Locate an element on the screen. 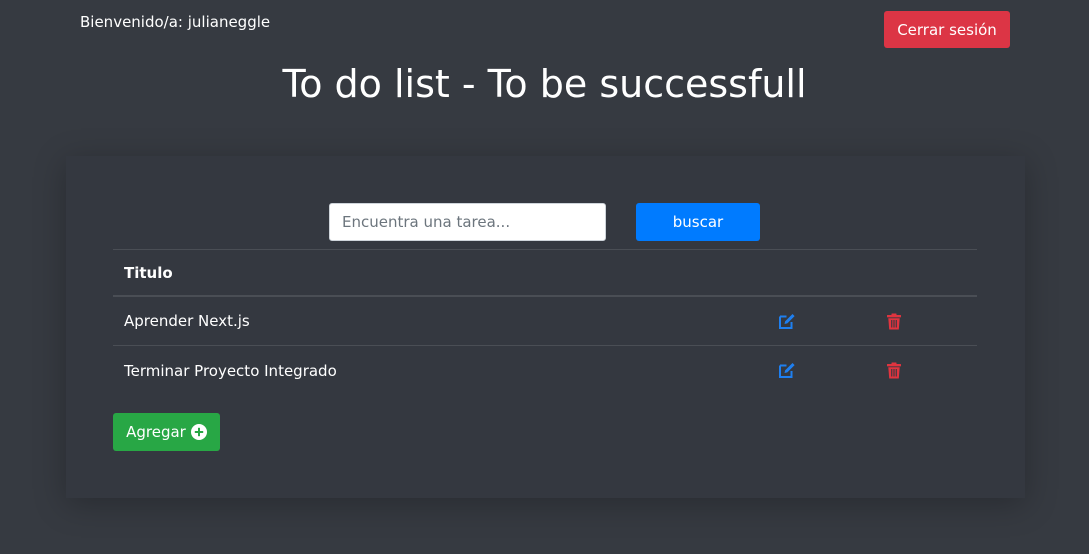 This screenshot has height=554, width=1089. logout-button: Cerrar sesión is located at coordinates (947, 29).